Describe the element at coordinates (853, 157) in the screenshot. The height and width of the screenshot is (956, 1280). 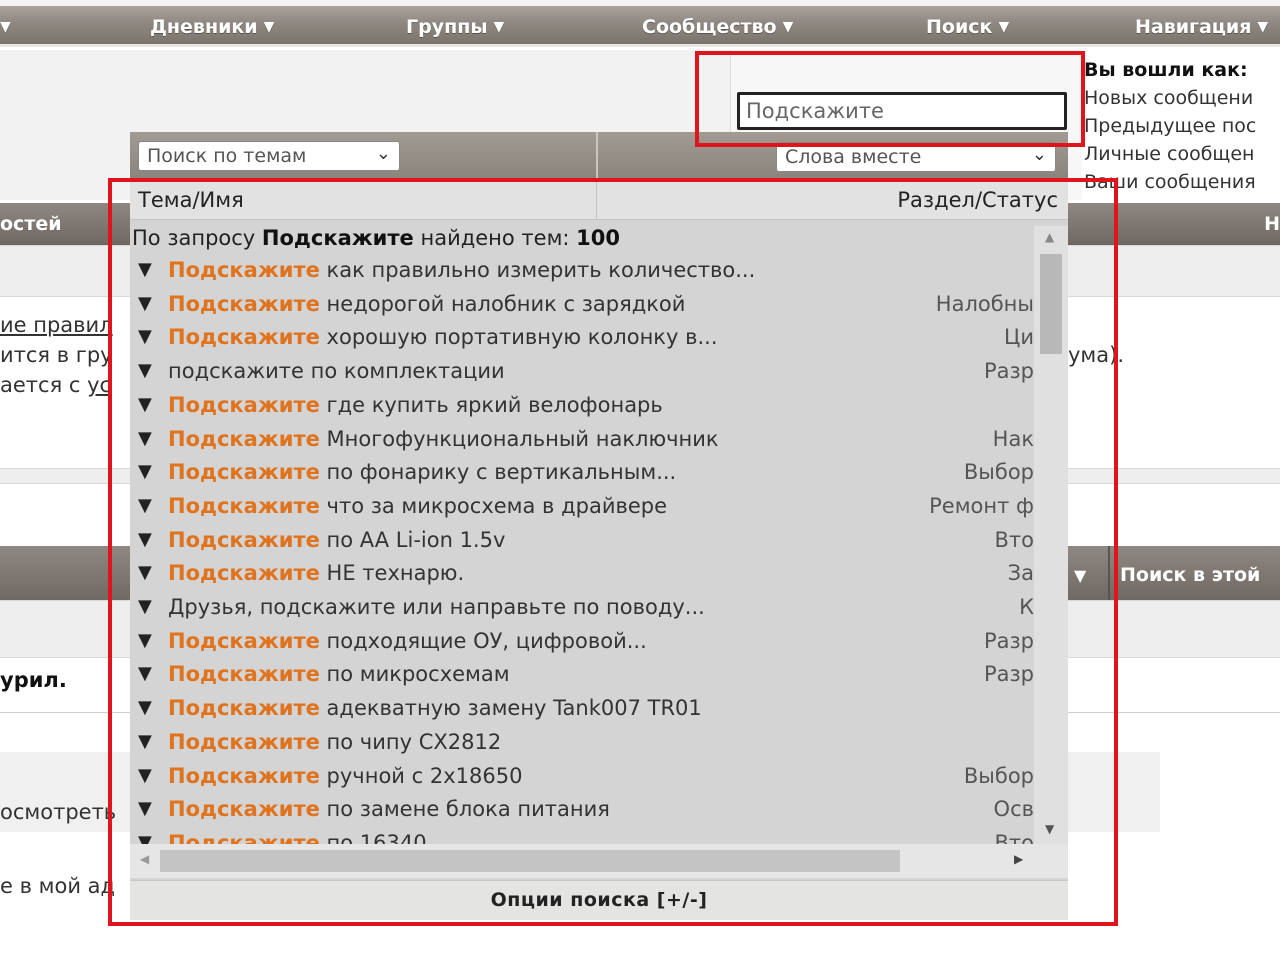
I see `search-mode-value: Слова вместе` at that location.